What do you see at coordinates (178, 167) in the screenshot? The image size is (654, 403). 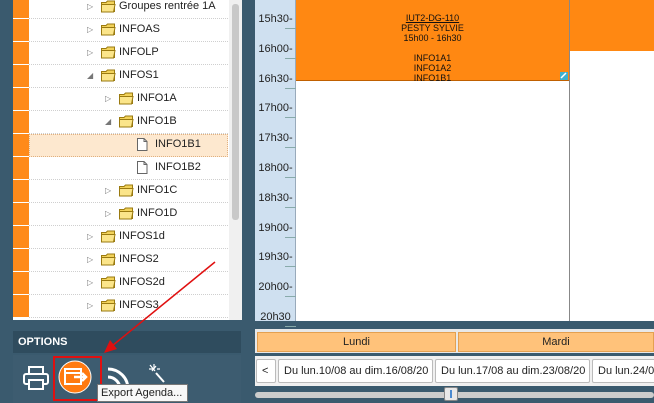 I see `tree-item-label: INFO1B2` at bounding box center [178, 167].